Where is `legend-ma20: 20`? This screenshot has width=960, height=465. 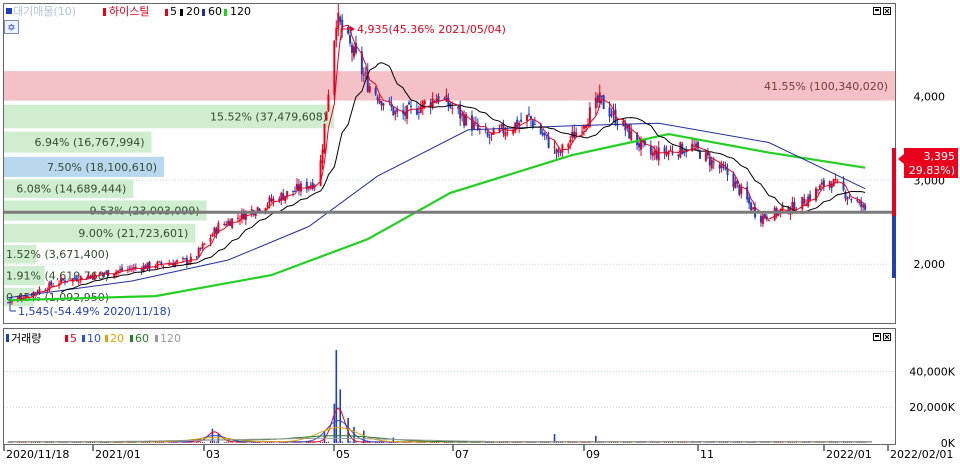
legend-ma20: 20 is located at coordinates (193, 11).